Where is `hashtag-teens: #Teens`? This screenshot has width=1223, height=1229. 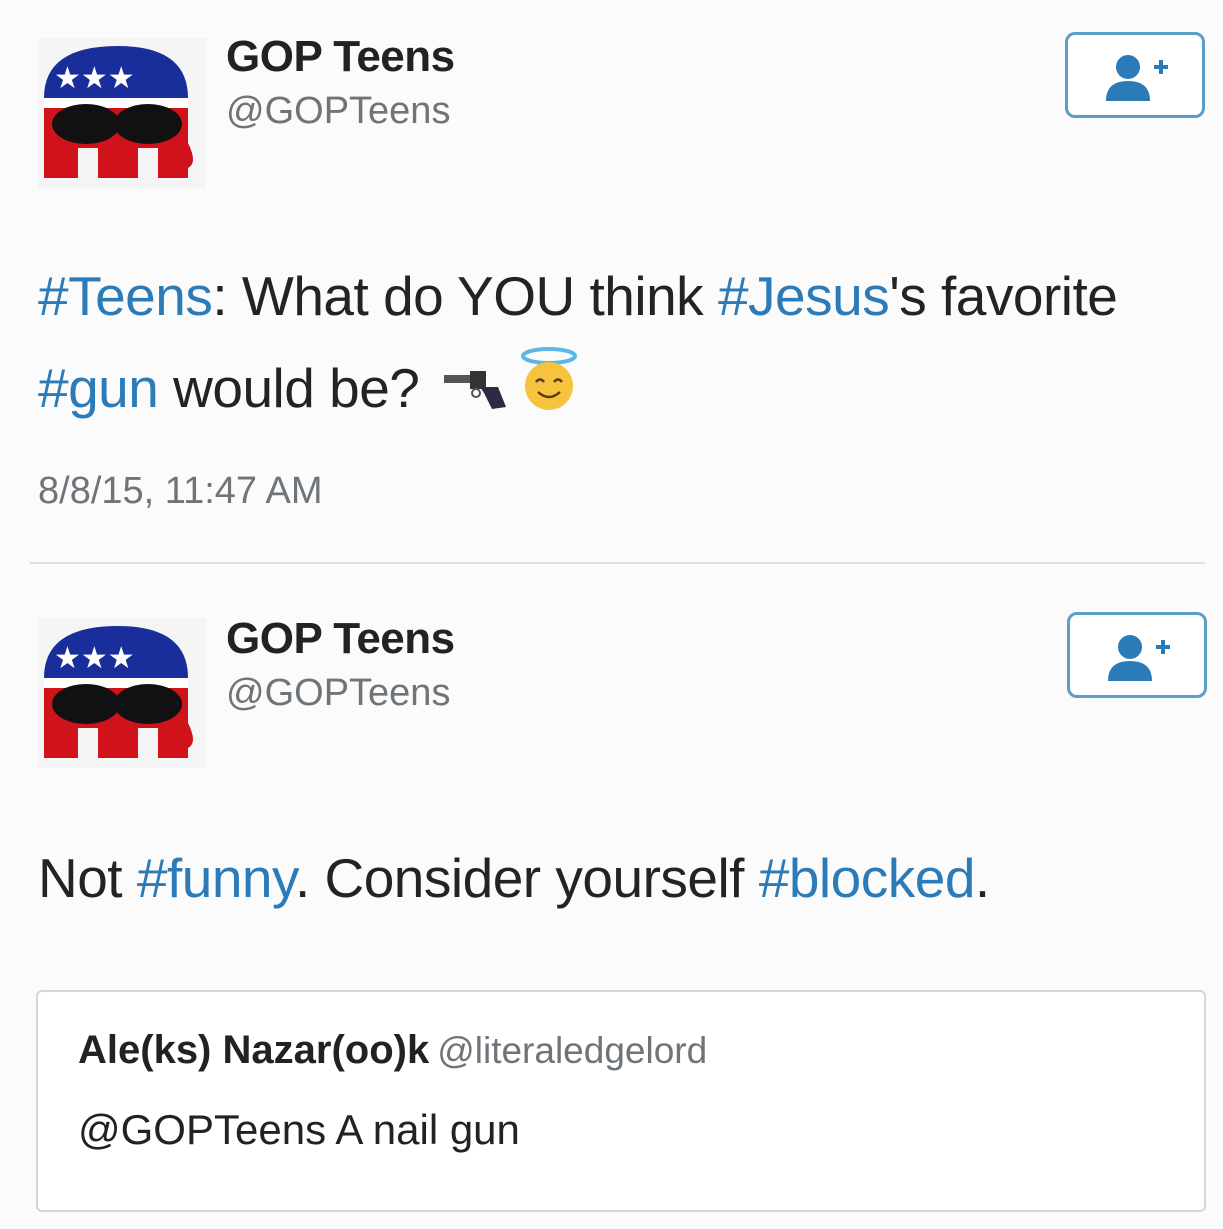 hashtag-teens: #Teens is located at coordinates (125, 296).